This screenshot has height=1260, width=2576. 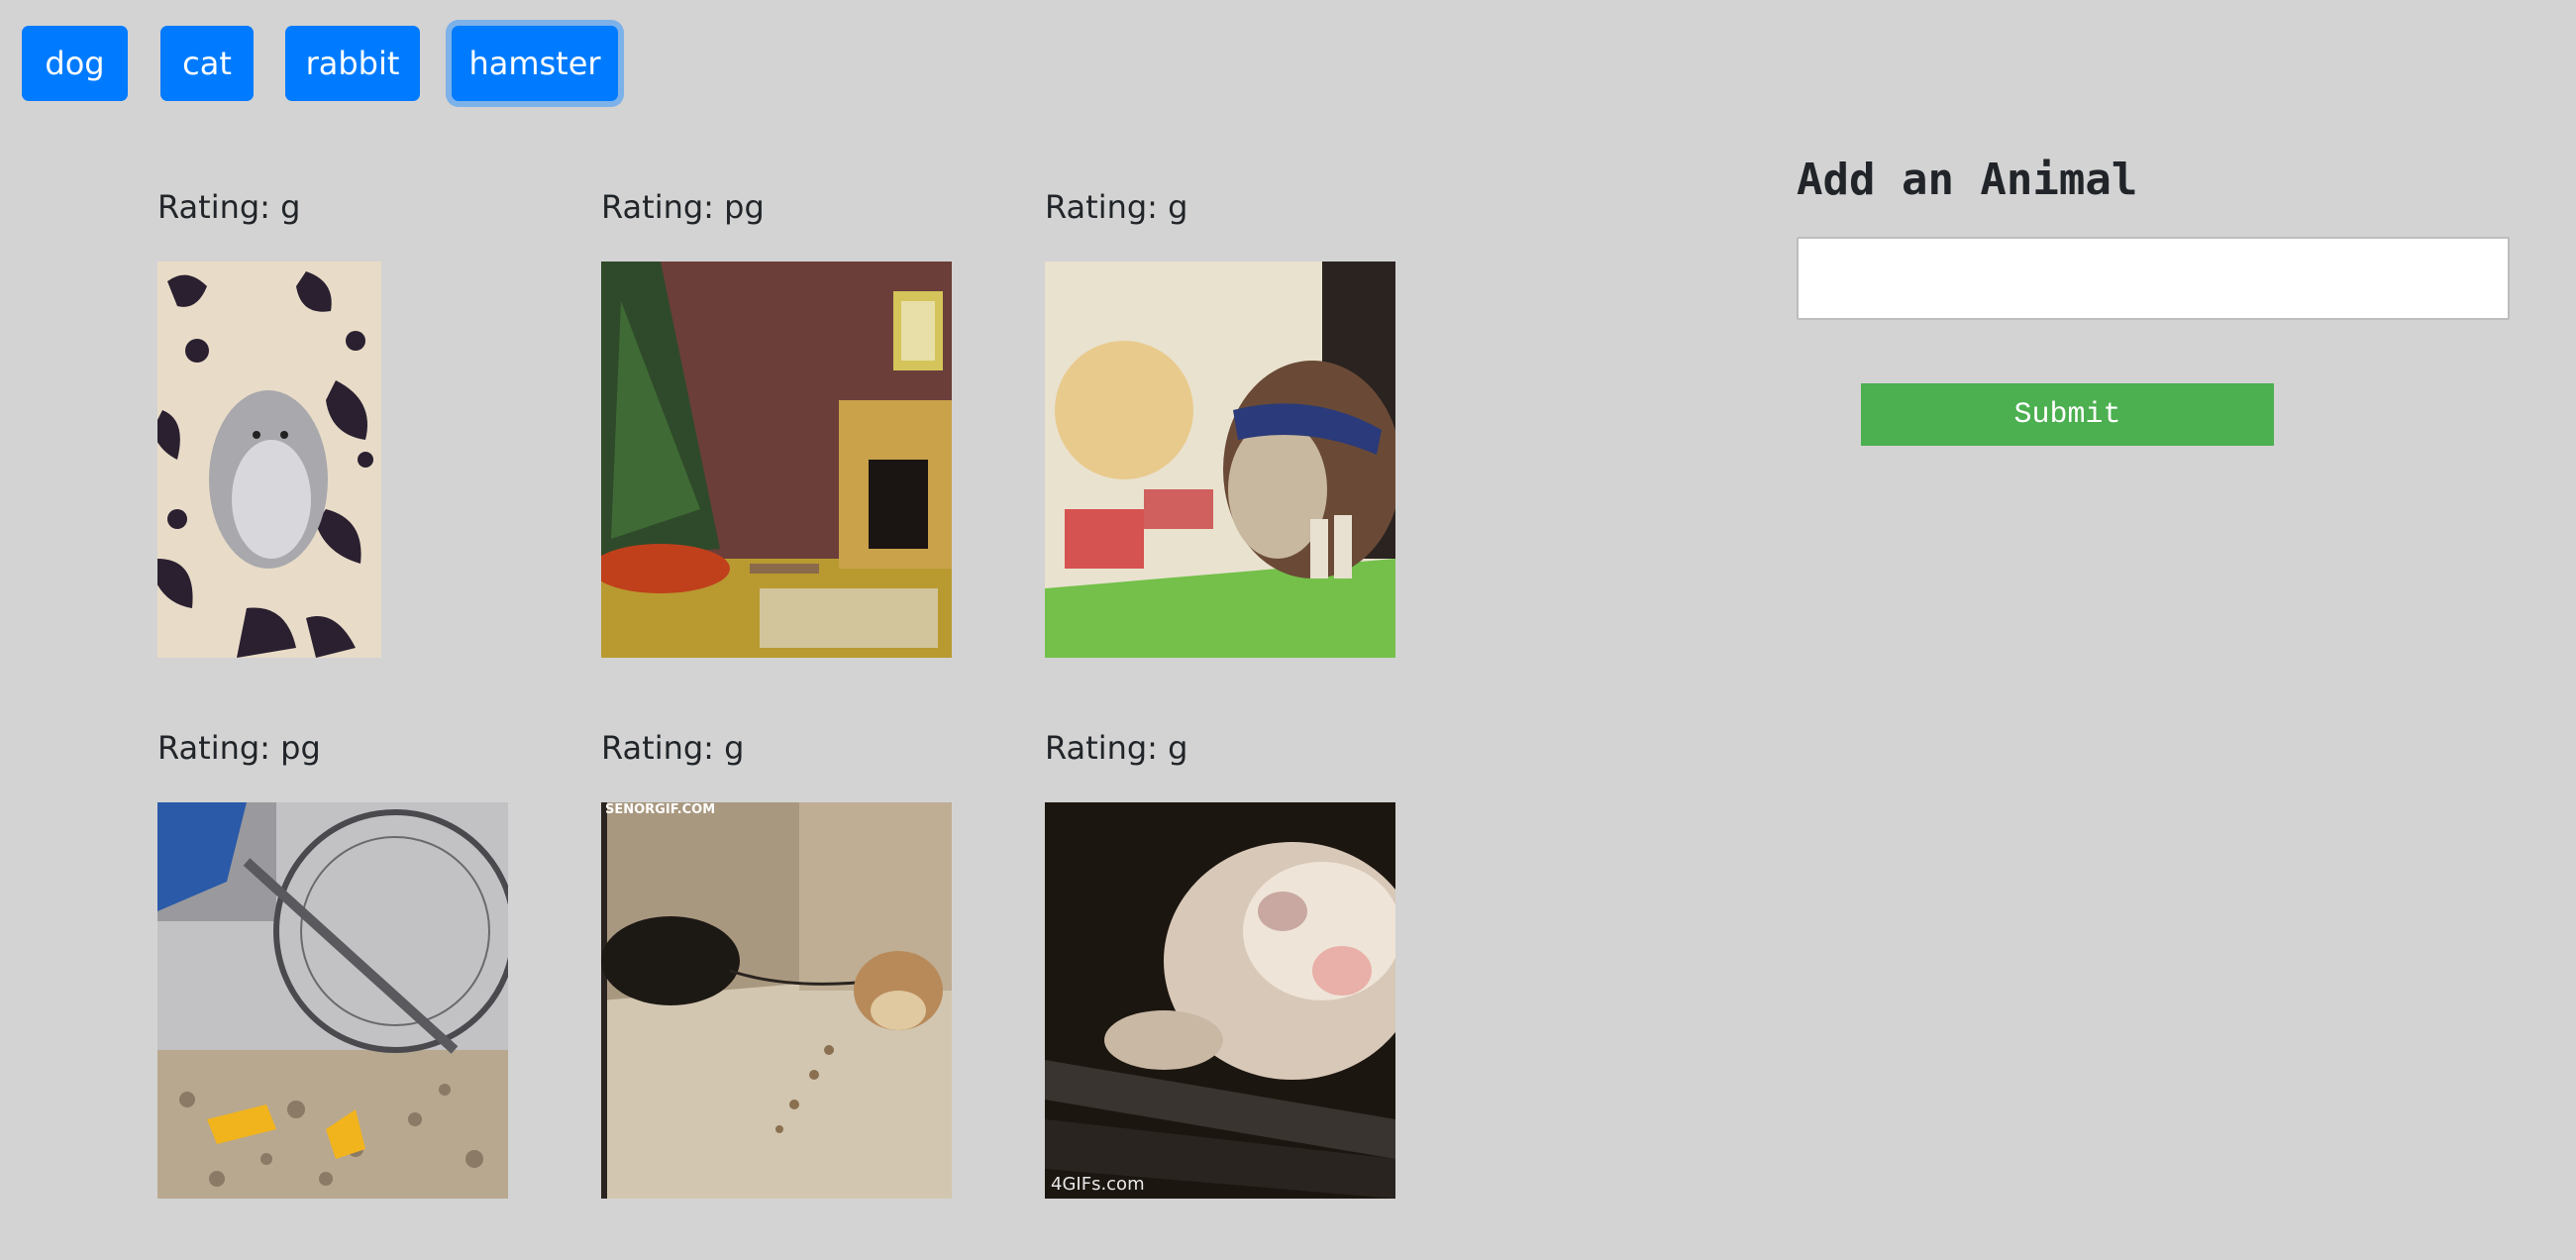 I want to click on animal-input, so click(x=2153, y=278).